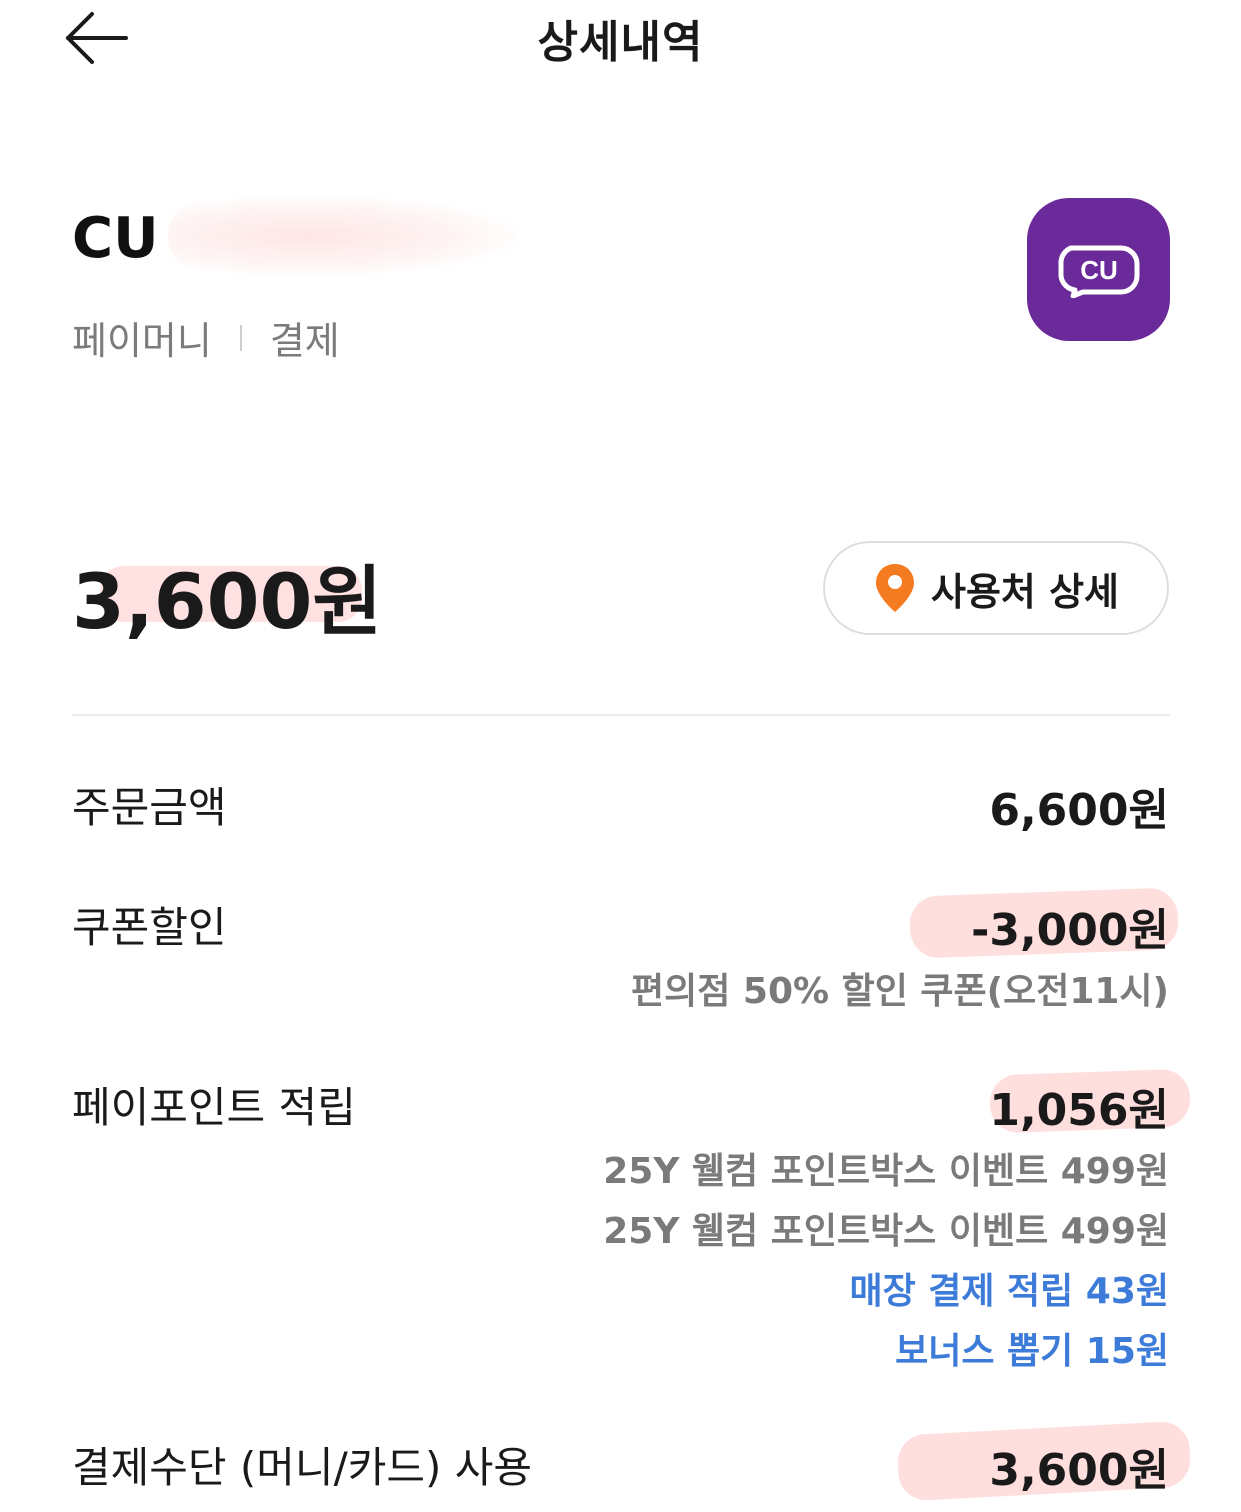  What do you see at coordinates (302, 1467) in the screenshot?
I see `payment-method-usage-label: 결제수단 (머니/카드) 사용` at bounding box center [302, 1467].